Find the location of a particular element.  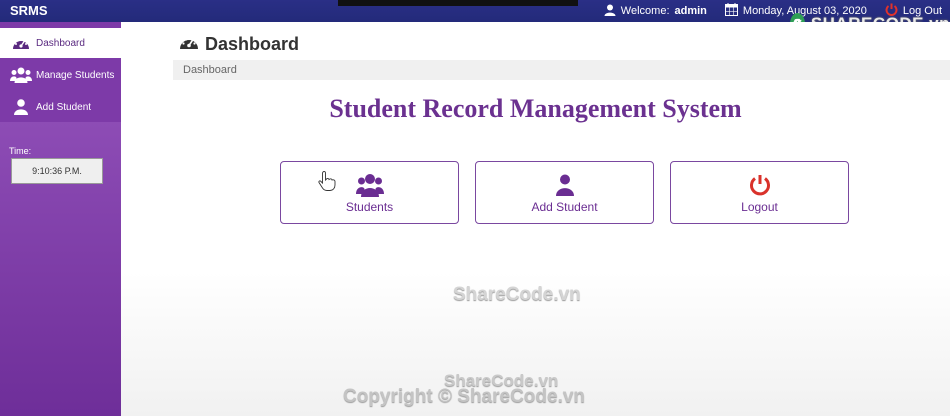

sidebar-item-label: Add Student is located at coordinates (64, 107).